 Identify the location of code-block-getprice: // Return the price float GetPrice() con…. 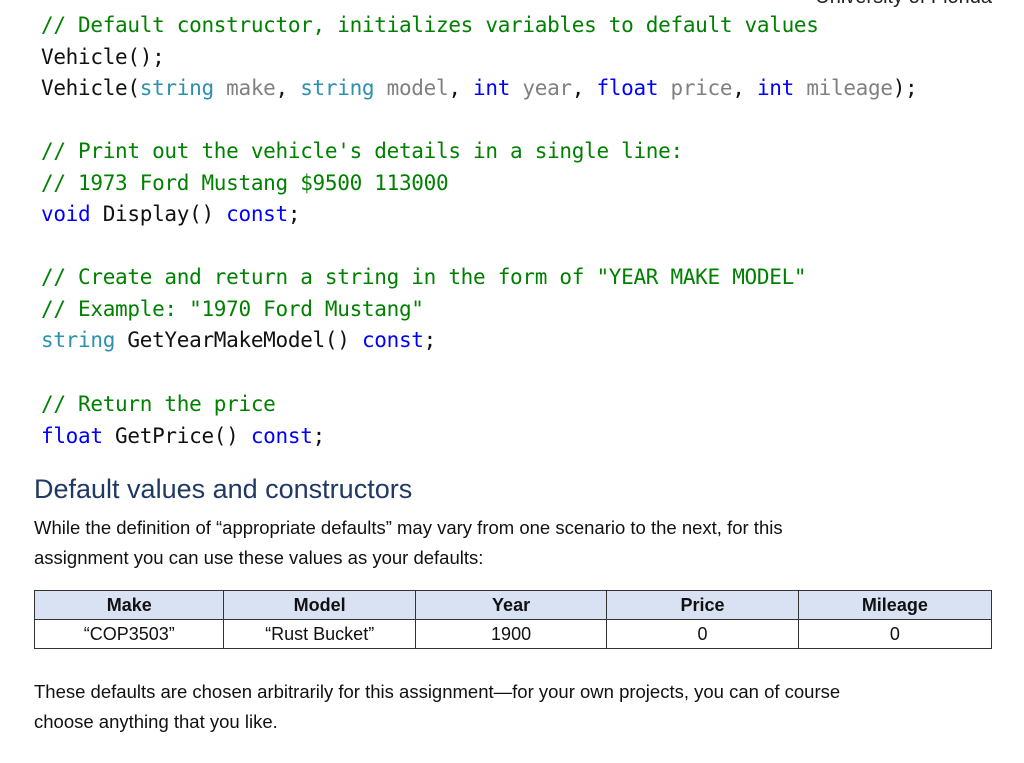
(183, 420).